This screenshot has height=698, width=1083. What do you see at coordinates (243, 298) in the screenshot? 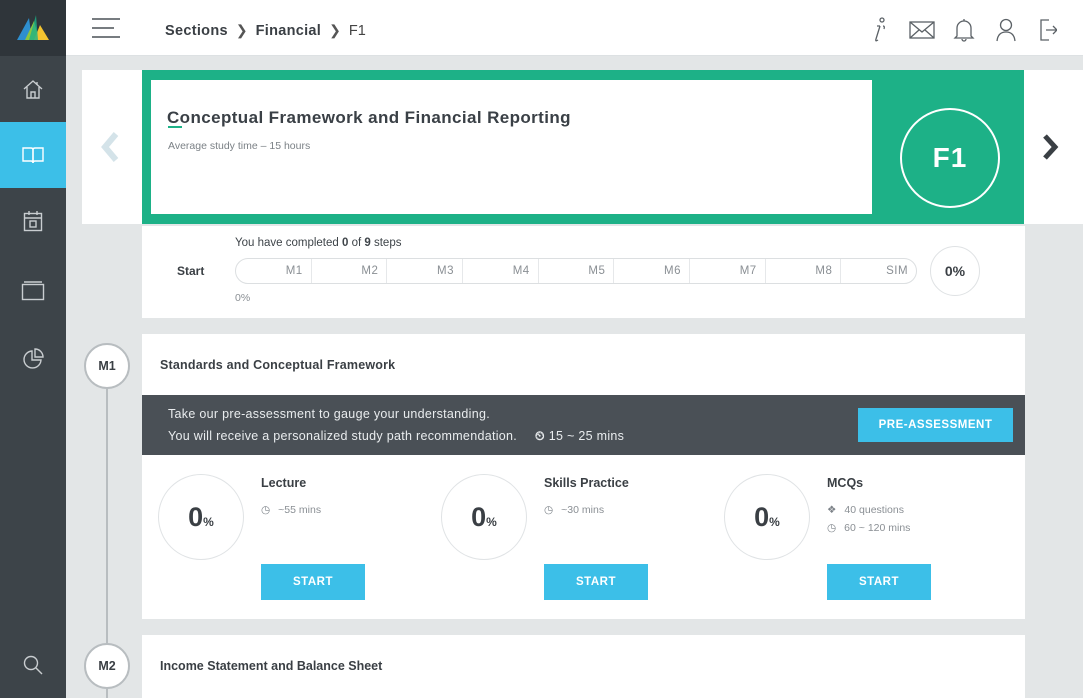
I see `progress-percent-label: 0%` at bounding box center [243, 298].